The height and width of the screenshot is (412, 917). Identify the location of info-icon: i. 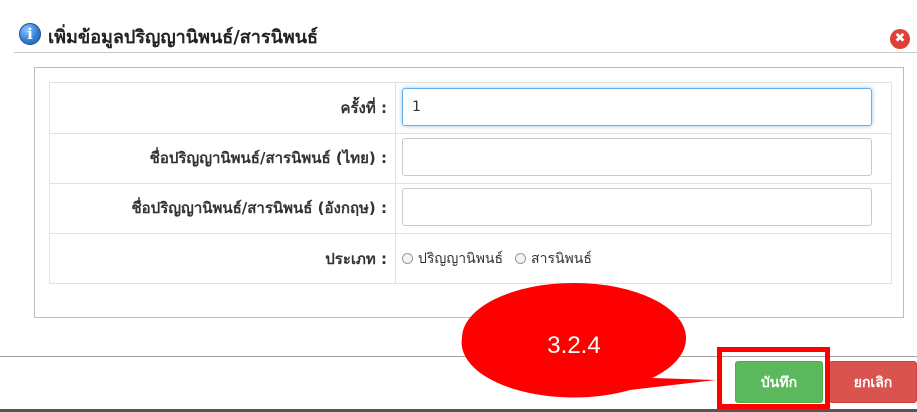
(30, 34).